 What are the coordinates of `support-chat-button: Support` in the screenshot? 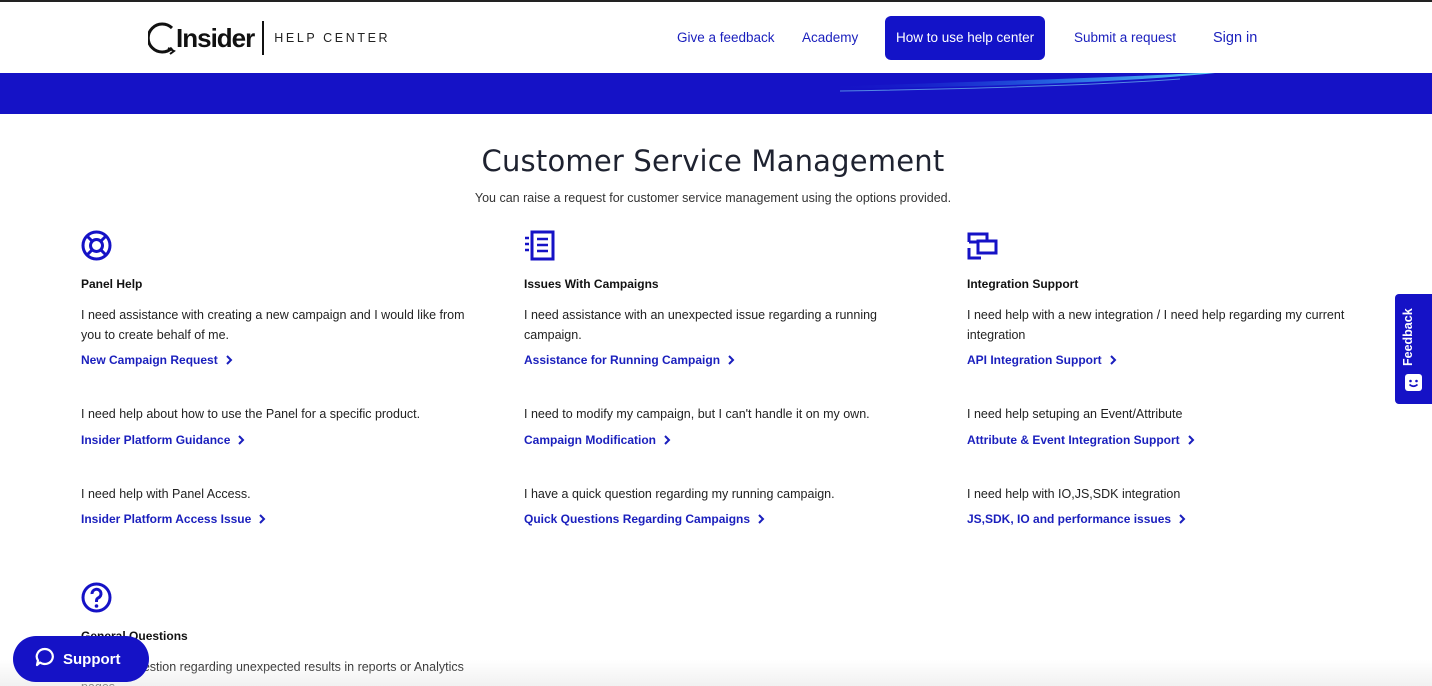 It's located at (81, 659).